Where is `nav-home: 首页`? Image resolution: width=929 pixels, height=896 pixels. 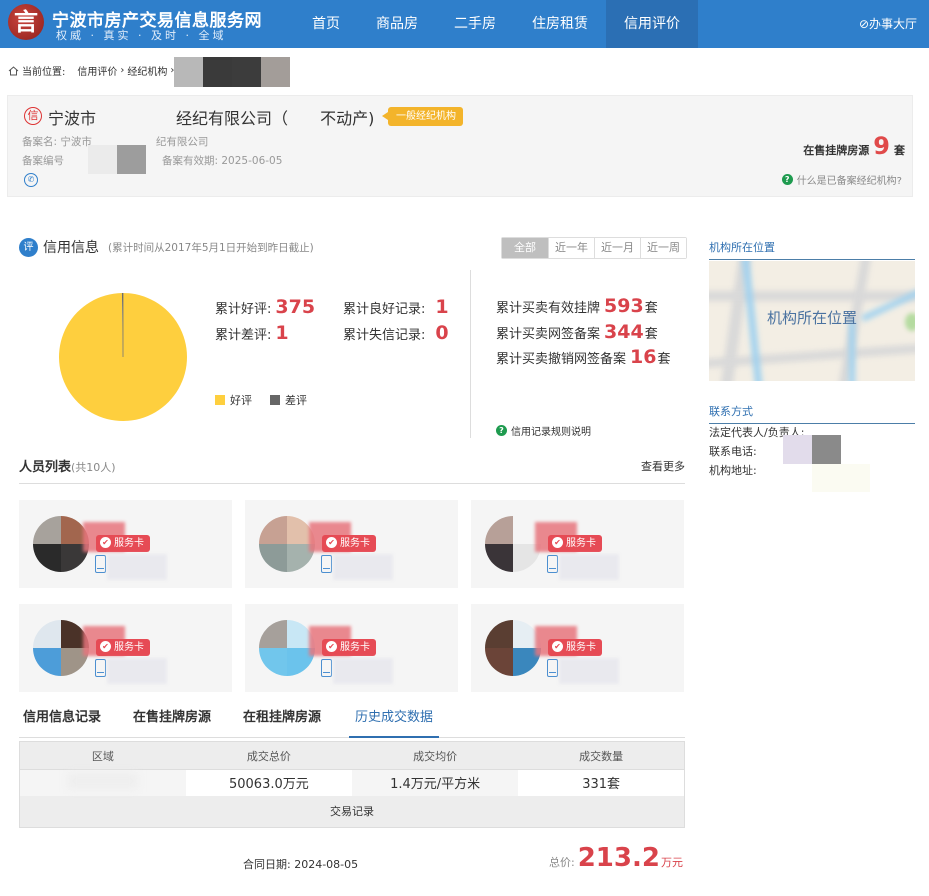
nav-home: 首页 is located at coordinates (326, 24).